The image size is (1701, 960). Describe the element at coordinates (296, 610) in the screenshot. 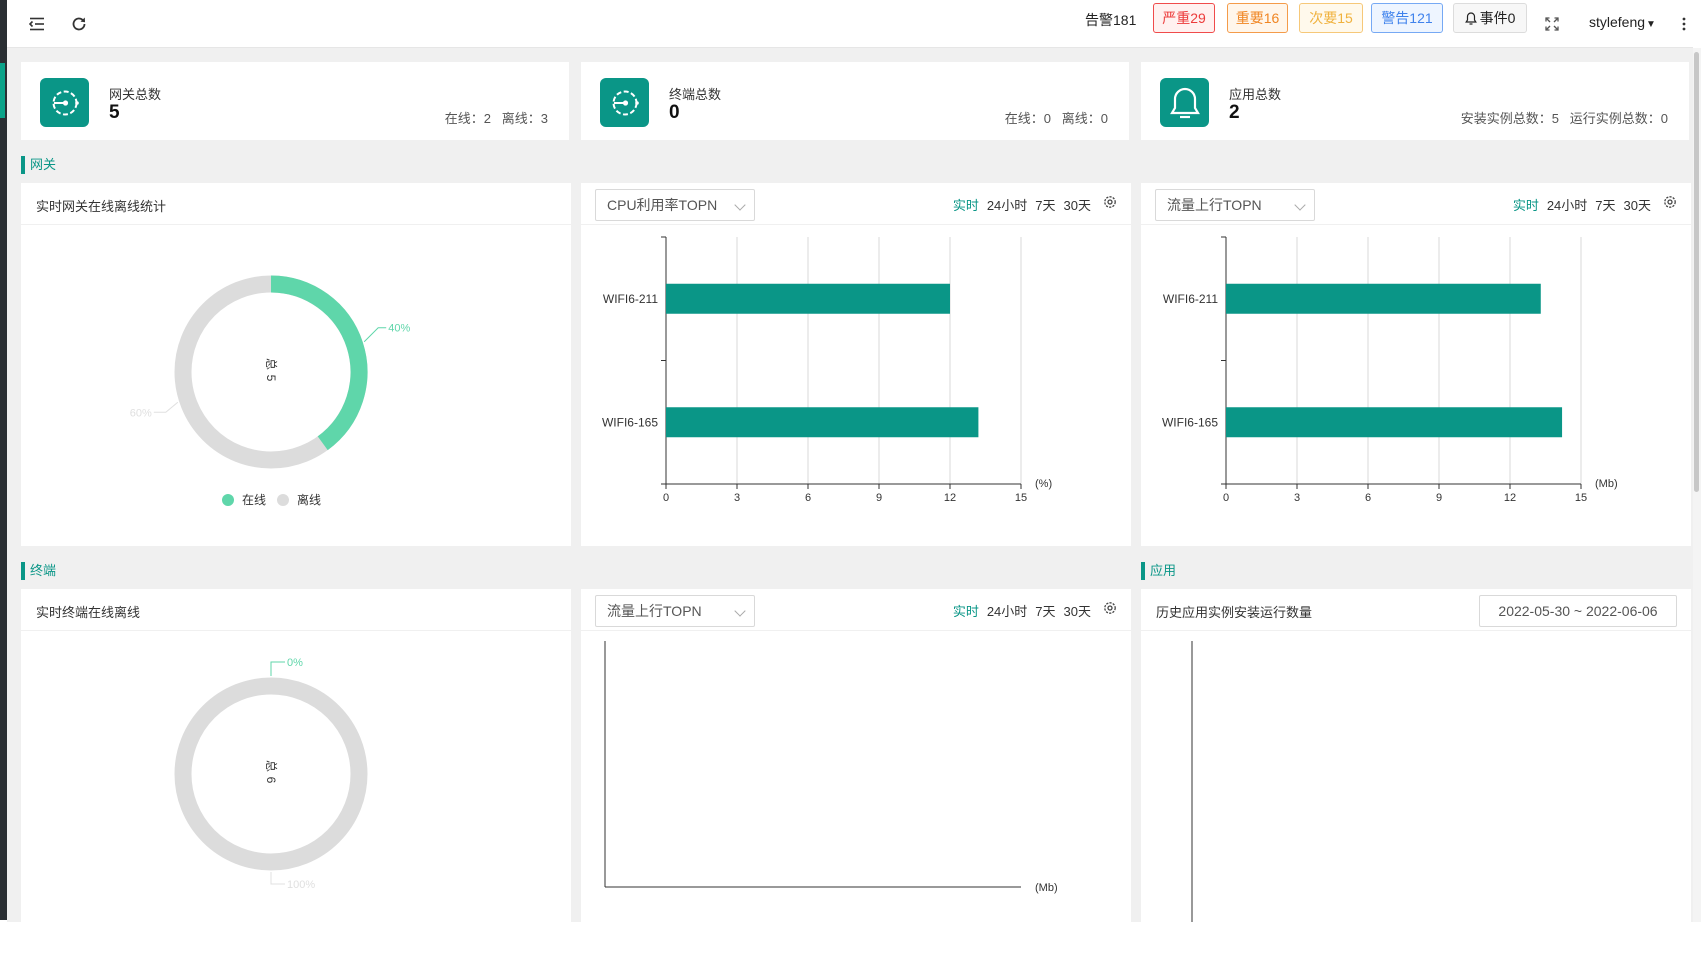

I see `panel-header: 实时终端在线离线` at that location.